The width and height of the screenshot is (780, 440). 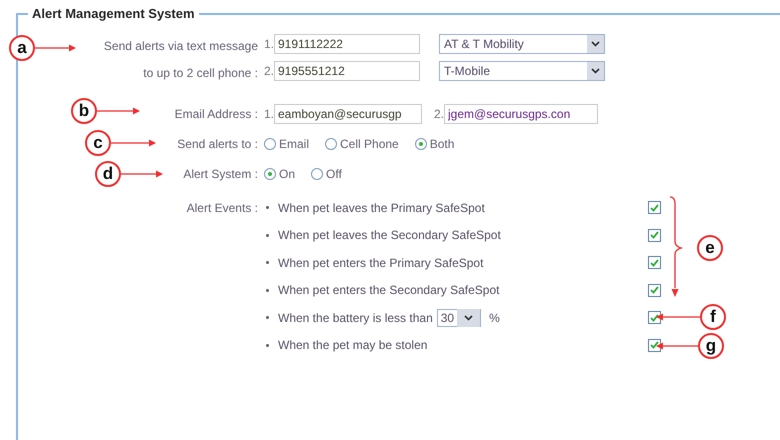 I want to click on event-text: When pet leaves the Primary SafeSpot, so click(x=381, y=207).